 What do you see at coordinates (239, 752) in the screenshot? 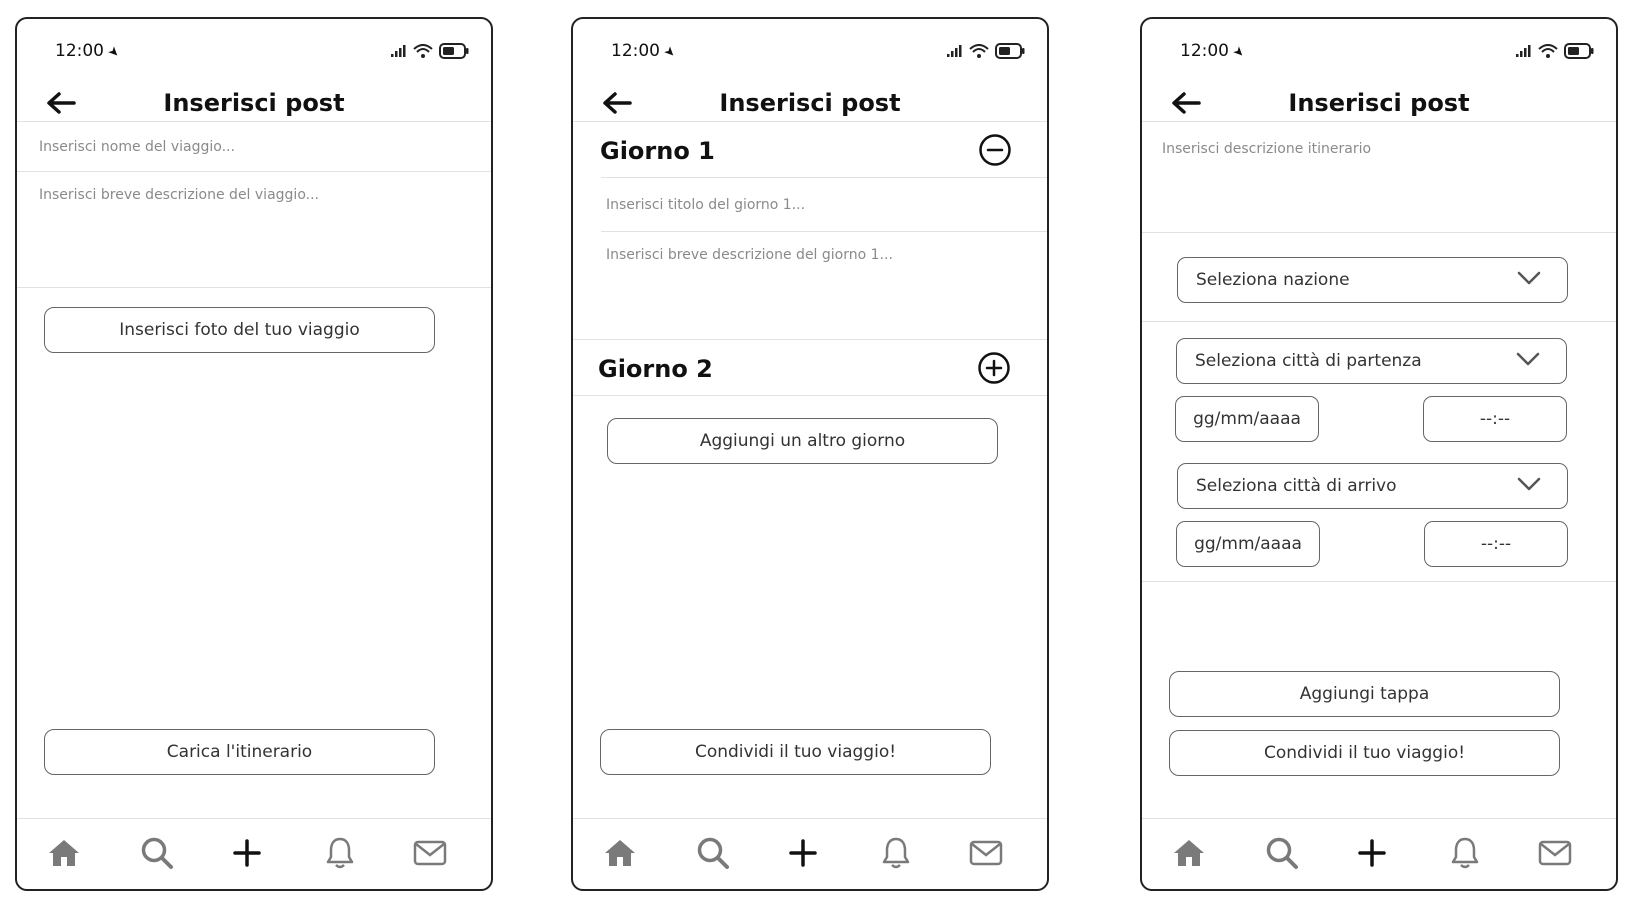
I see `upload-itinerary-button: Carica l'itinerario` at bounding box center [239, 752].